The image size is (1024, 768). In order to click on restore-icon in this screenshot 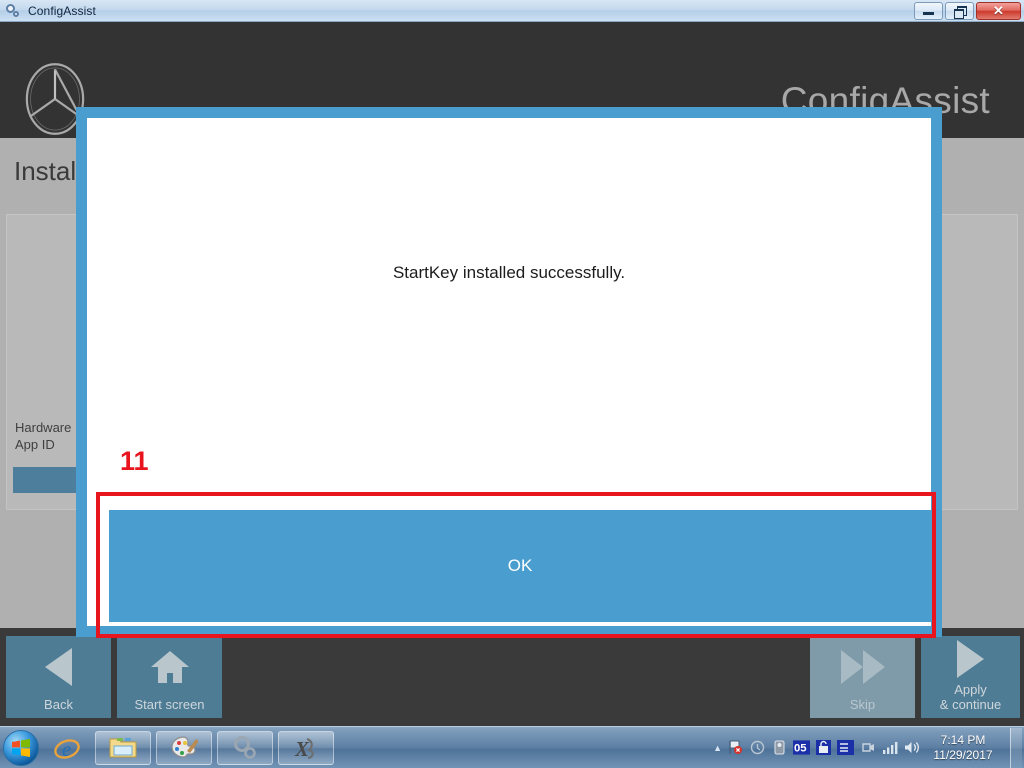, I will do `click(960, 12)`.